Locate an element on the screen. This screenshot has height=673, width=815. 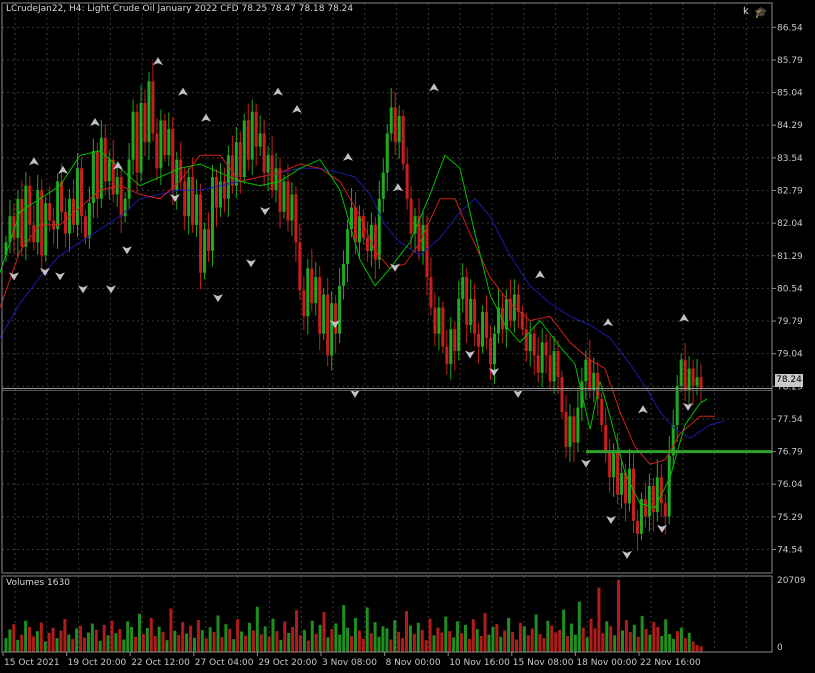
volume-bars is located at coordinates (353, 616).